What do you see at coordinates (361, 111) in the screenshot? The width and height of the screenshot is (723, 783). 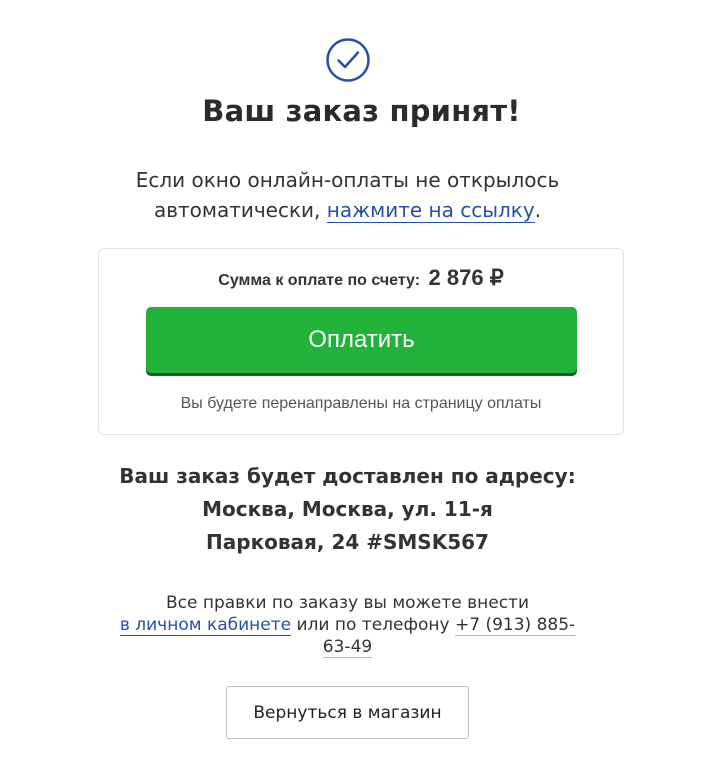 I see `page-title: Ваш заказ принят!` at bounding box center [361, 111].